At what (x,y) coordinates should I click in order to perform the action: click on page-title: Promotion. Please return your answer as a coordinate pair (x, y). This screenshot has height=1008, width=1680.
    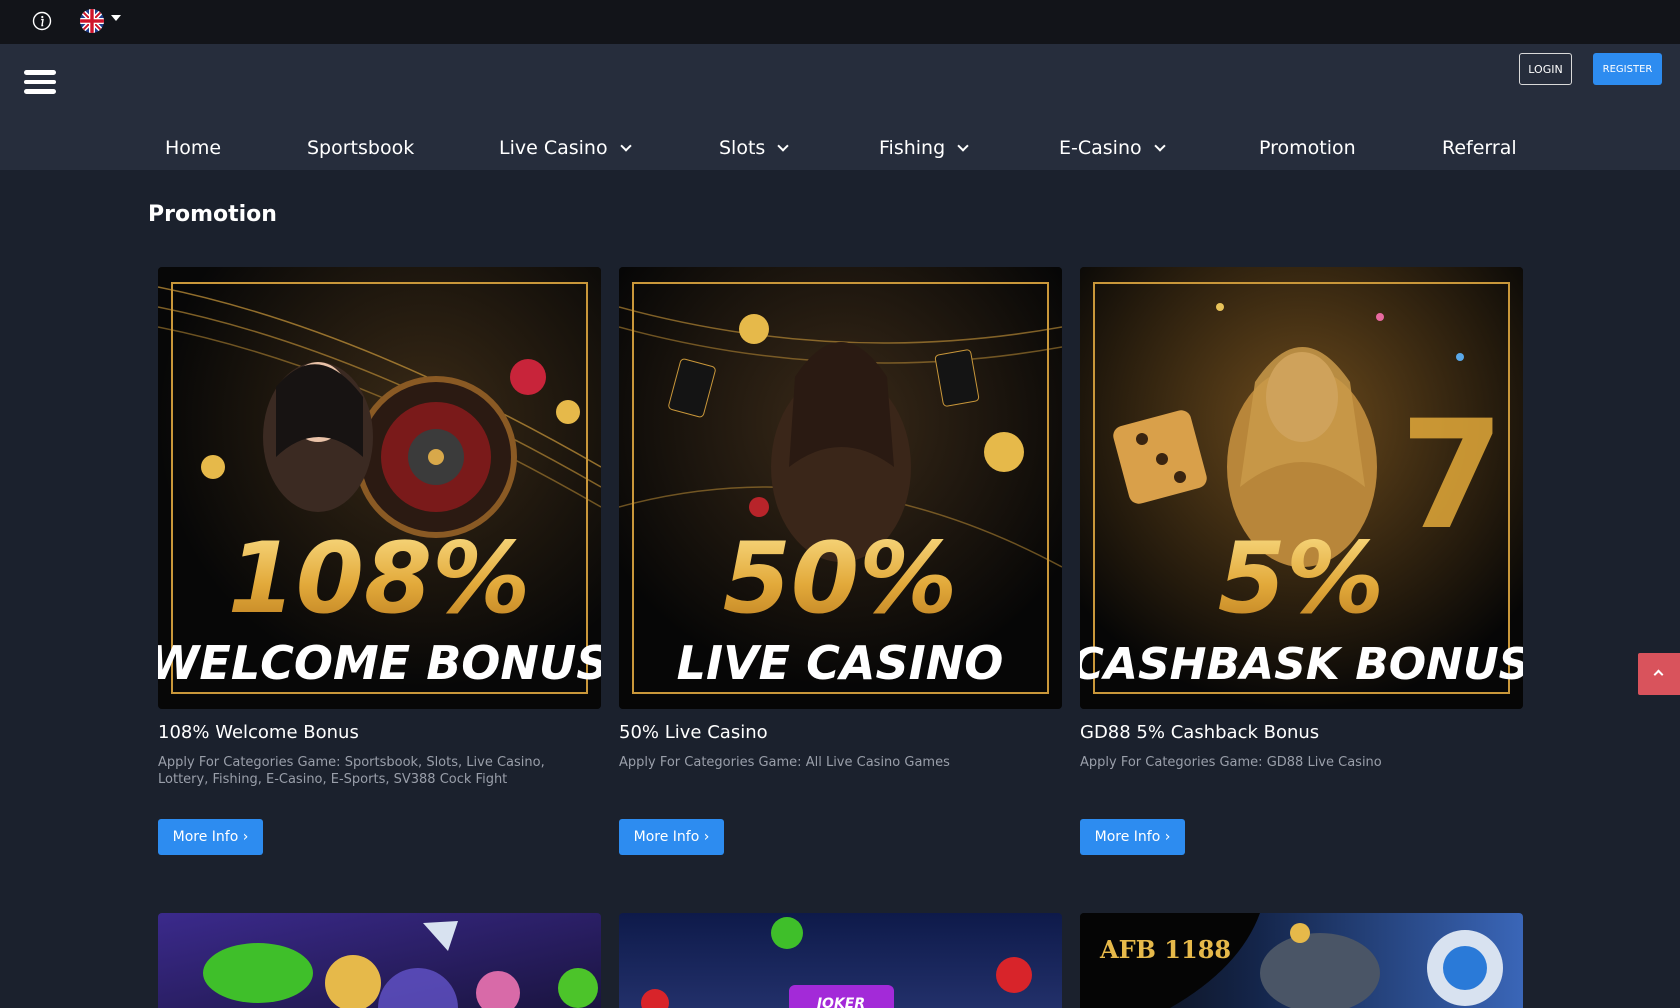
    Looking at the image, I should click on (212, 214).